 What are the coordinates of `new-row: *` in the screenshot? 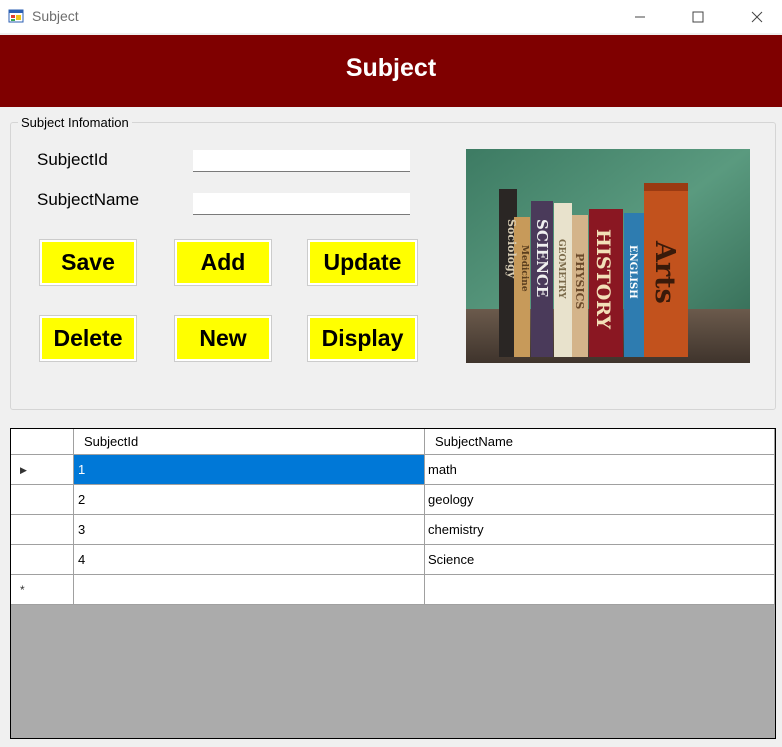 It's located at (393, 590).